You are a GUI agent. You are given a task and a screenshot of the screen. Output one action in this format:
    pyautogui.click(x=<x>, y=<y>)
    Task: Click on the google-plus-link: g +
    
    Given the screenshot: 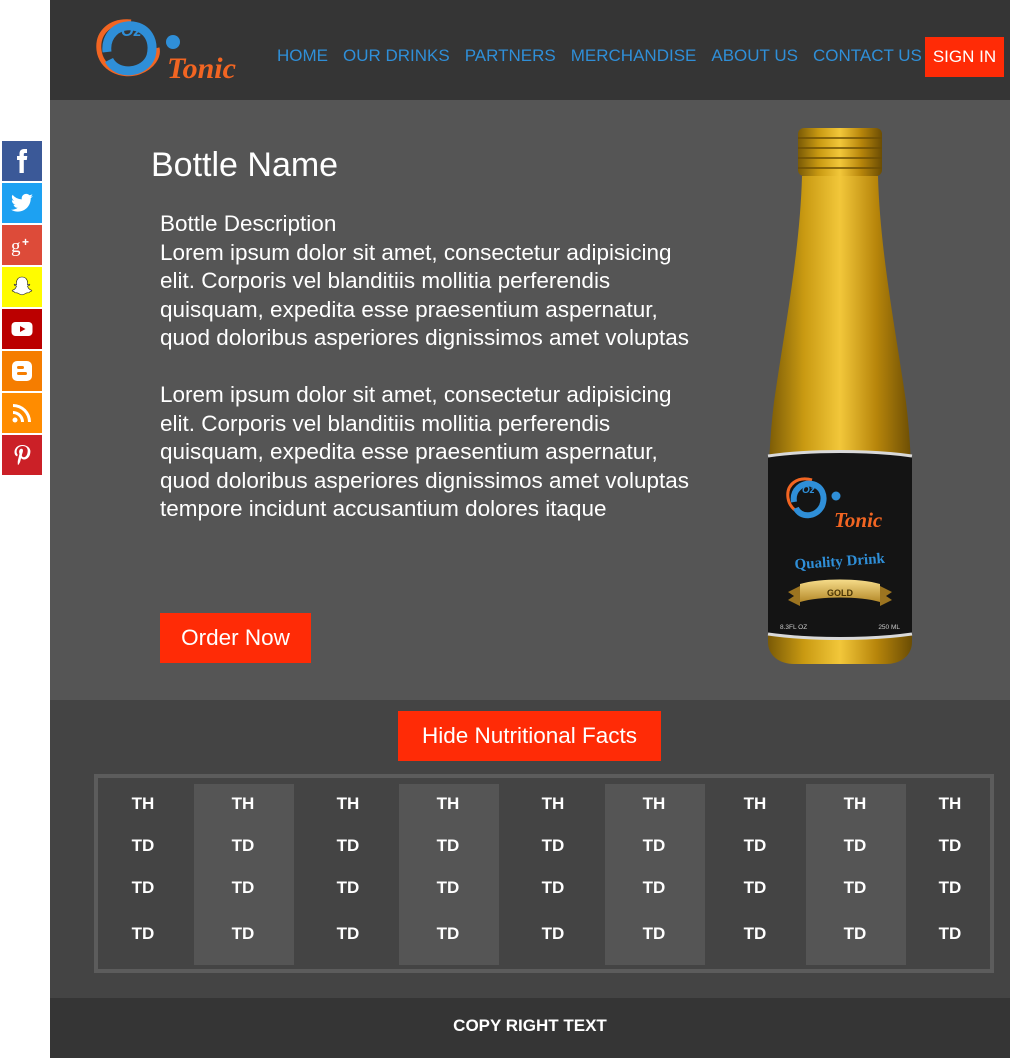 What is the action you would take?
    pyautogui.click(x=22, y=245)
    